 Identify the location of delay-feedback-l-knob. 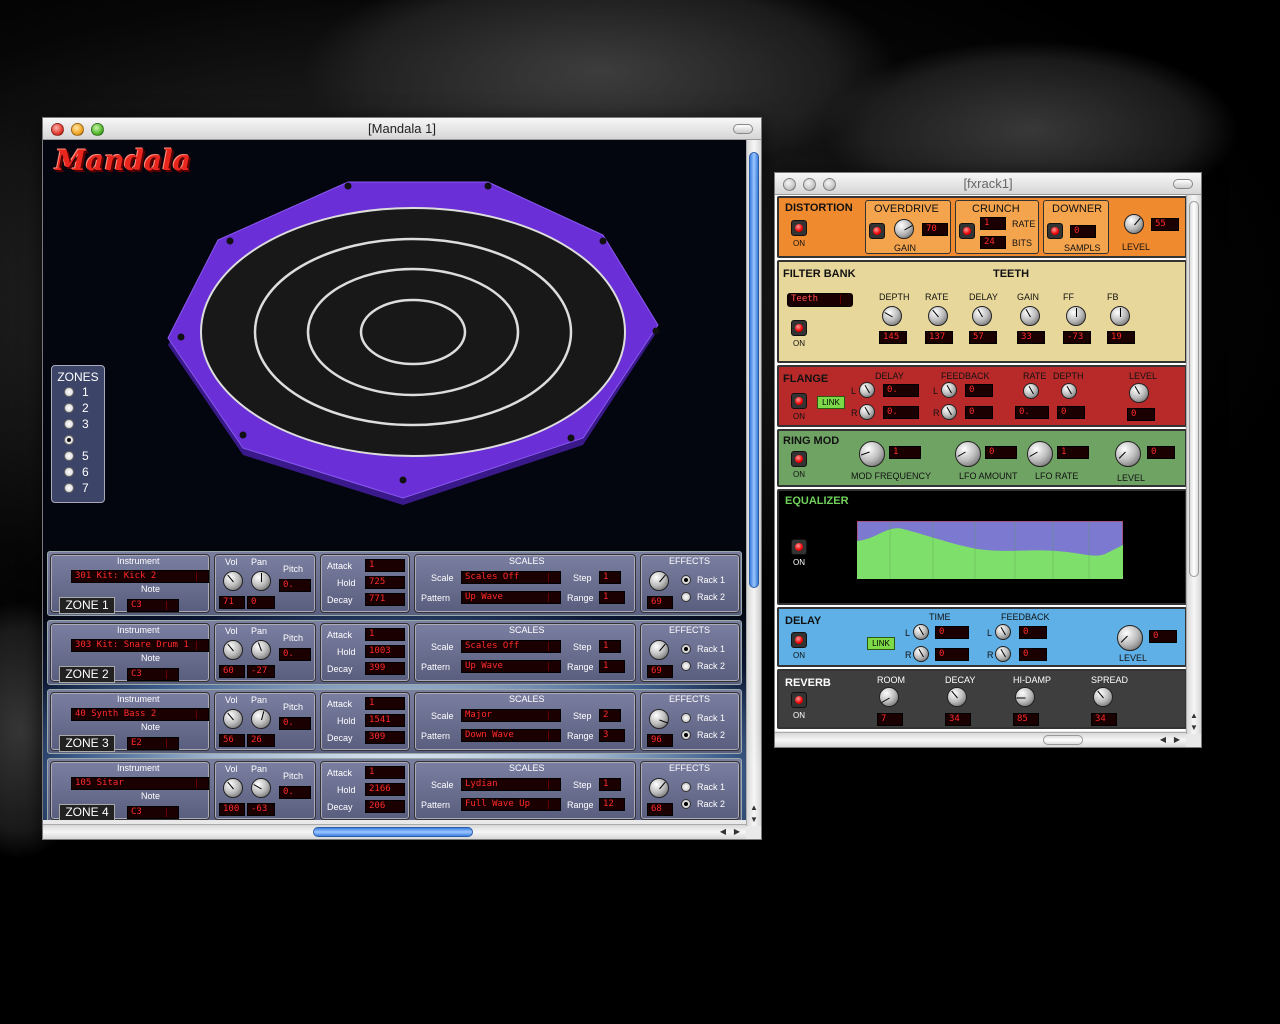
(1003, 632).